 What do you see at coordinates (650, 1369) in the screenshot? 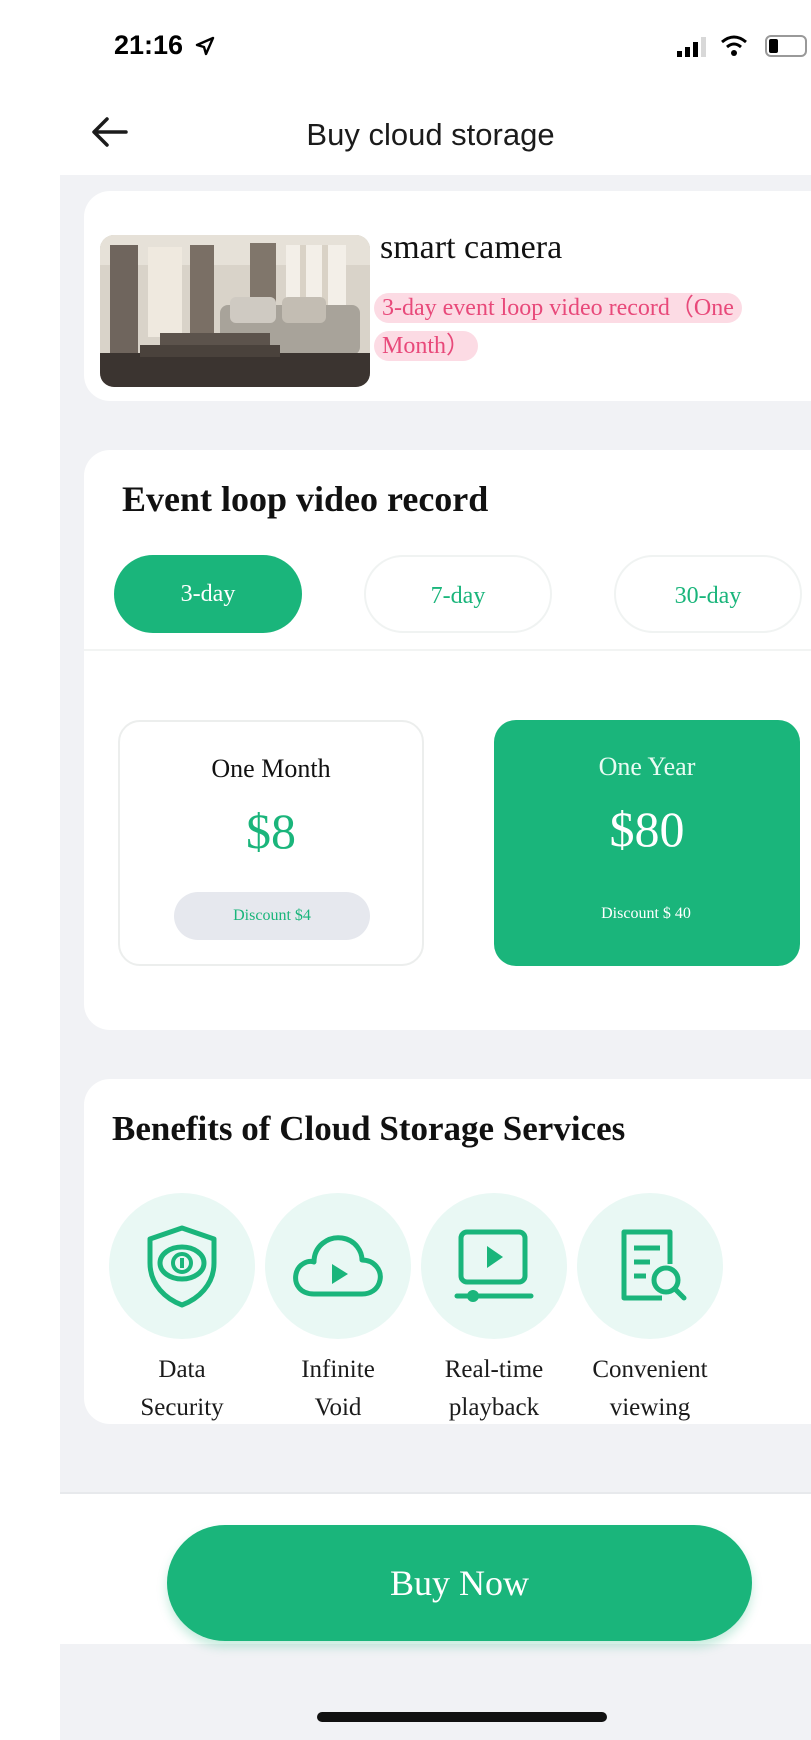
I see `benefit-label-line1: Convenient` at bounding box center [650, 1369].